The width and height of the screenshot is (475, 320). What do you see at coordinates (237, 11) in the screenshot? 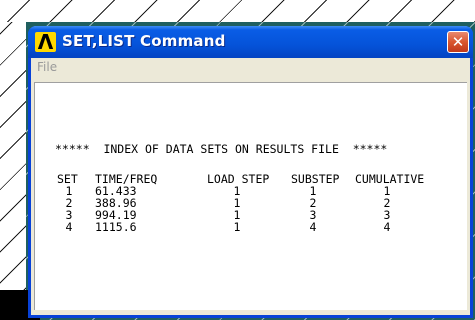
I see `workspace-hatch-top` at bounding box center [237, 11].